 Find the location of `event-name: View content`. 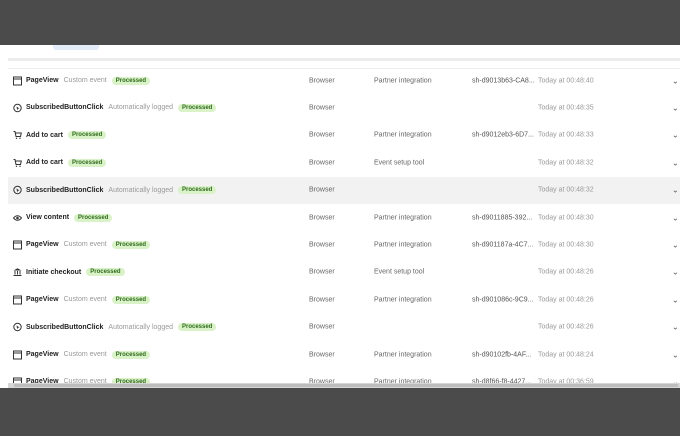

event-name: View content is located at coordinates (48, 217).